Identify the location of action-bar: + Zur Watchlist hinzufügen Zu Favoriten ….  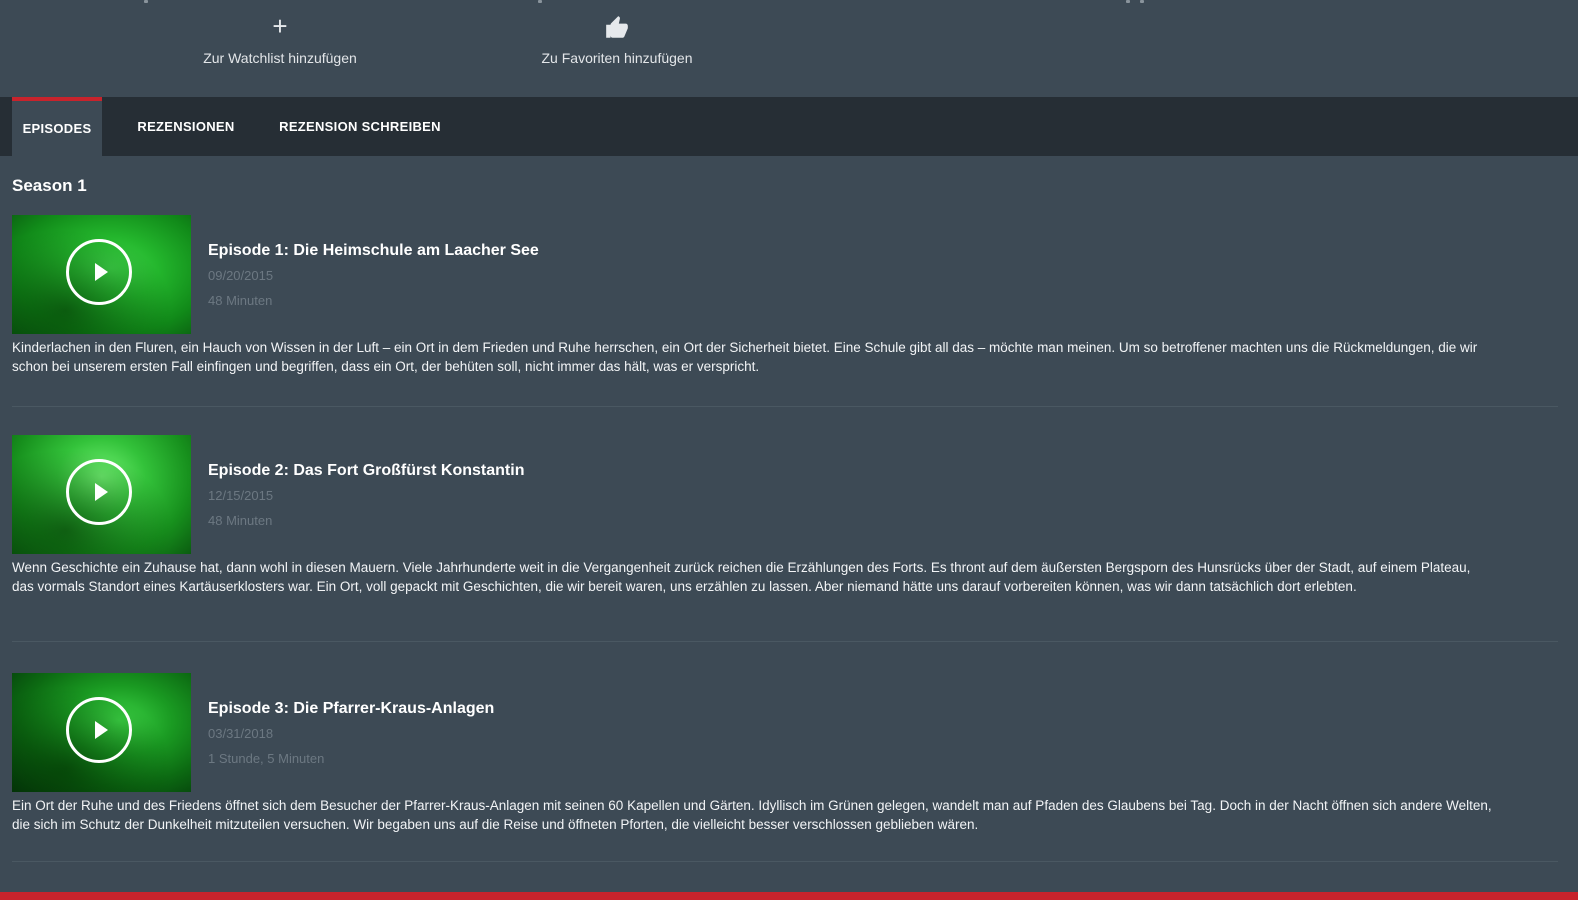
(789, 48).